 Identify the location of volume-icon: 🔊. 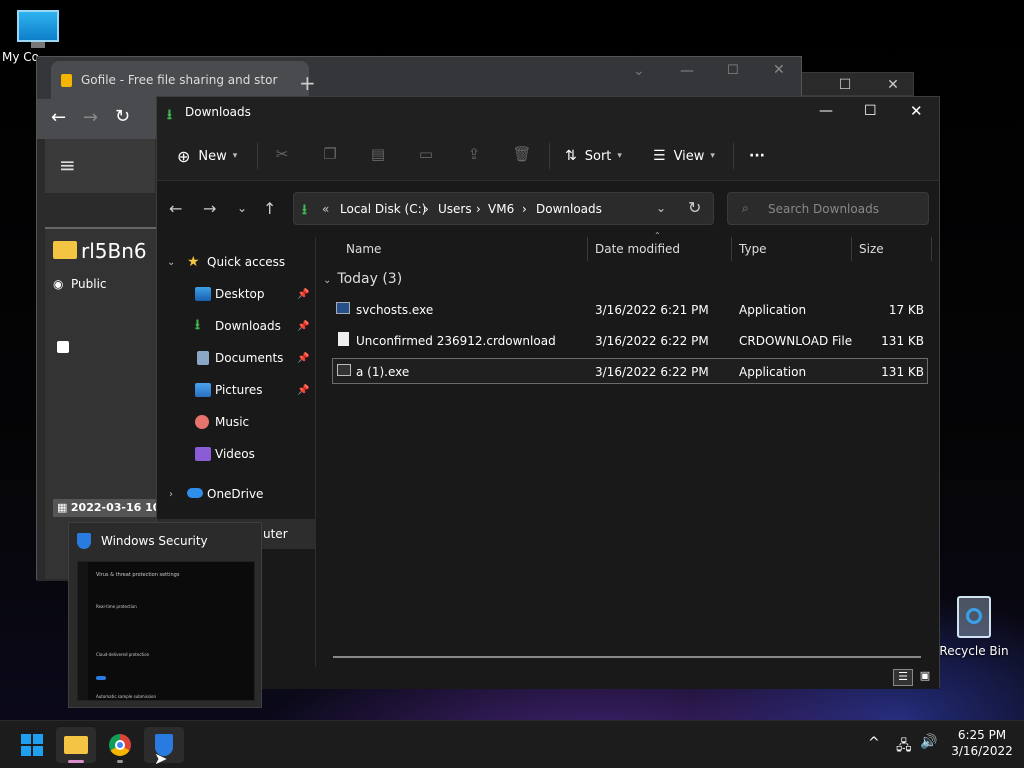
(928, 742).